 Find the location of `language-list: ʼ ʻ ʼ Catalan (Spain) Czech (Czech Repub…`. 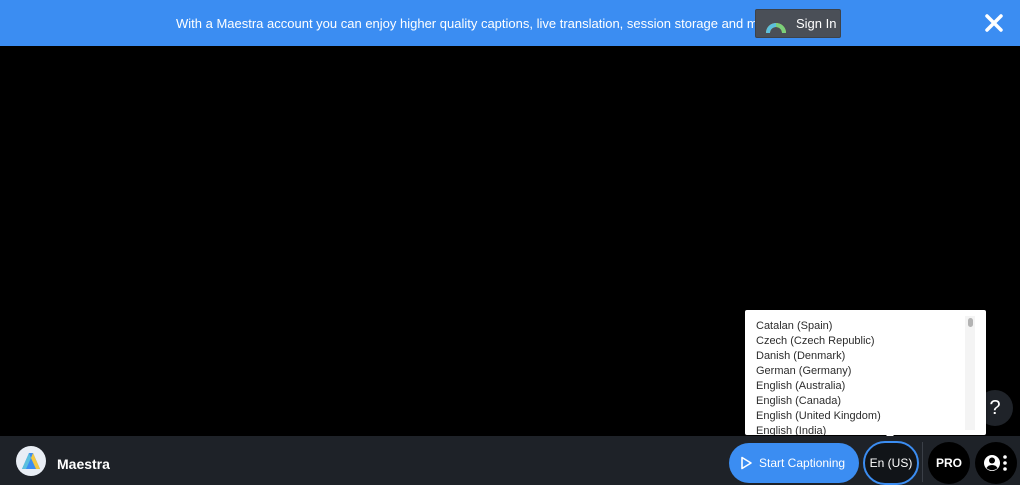

language-list: ʼ ʻ ʼ Catalan (Spain) Czech (Czech Repub… is located at coordinates (857, 372).